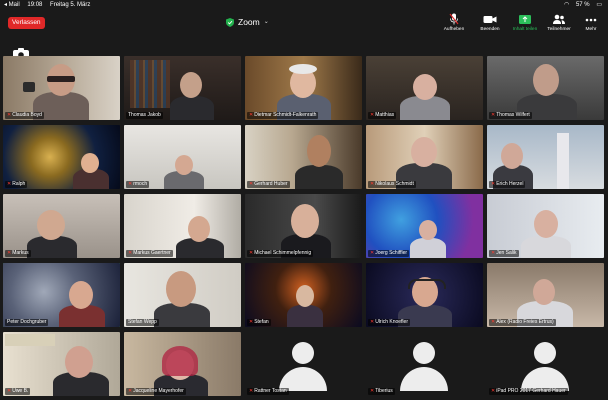 The width and height of the screenshot is (608, 400). Describe the element at coordinates (454, 19) in the screenshot. I see `mic-muted-icon` at that location.